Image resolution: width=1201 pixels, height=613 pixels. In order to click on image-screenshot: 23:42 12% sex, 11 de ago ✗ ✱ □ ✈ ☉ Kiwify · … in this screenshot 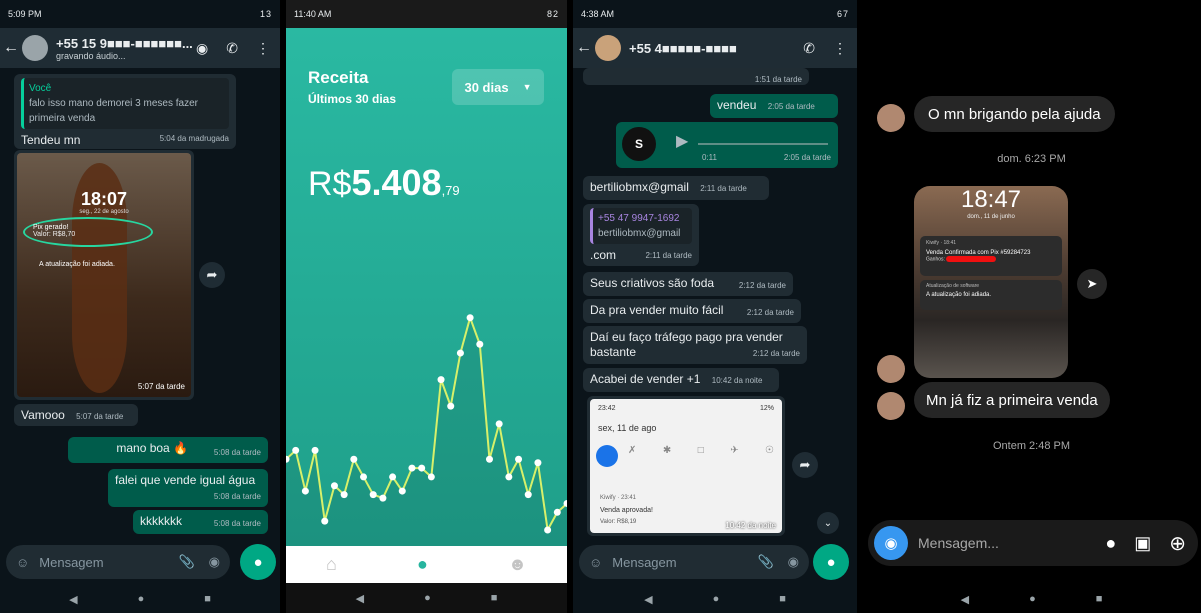, I will do `click(686, 466)`.